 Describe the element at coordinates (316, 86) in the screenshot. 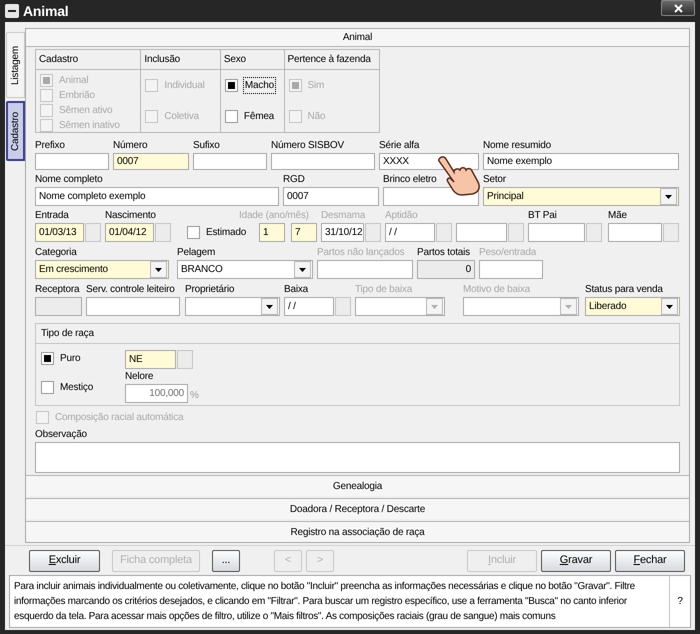

I see `checkbox-label: Sim` at that location.